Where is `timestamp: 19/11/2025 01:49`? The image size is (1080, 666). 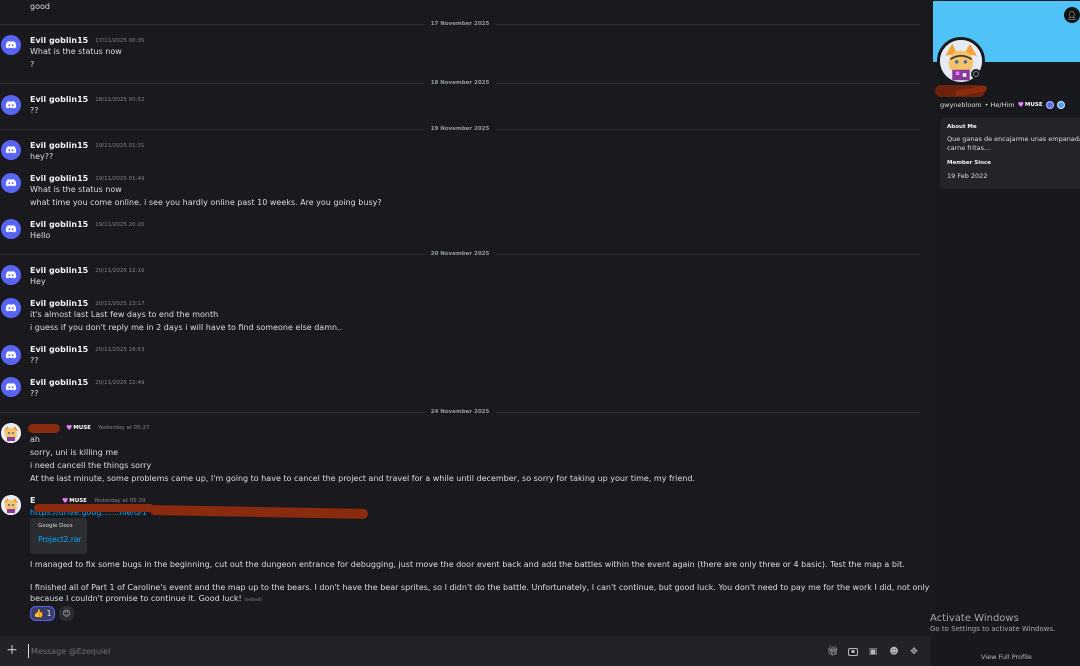 timestamp: 19/11/2025 01:49 is located at coordinates (119, 179).